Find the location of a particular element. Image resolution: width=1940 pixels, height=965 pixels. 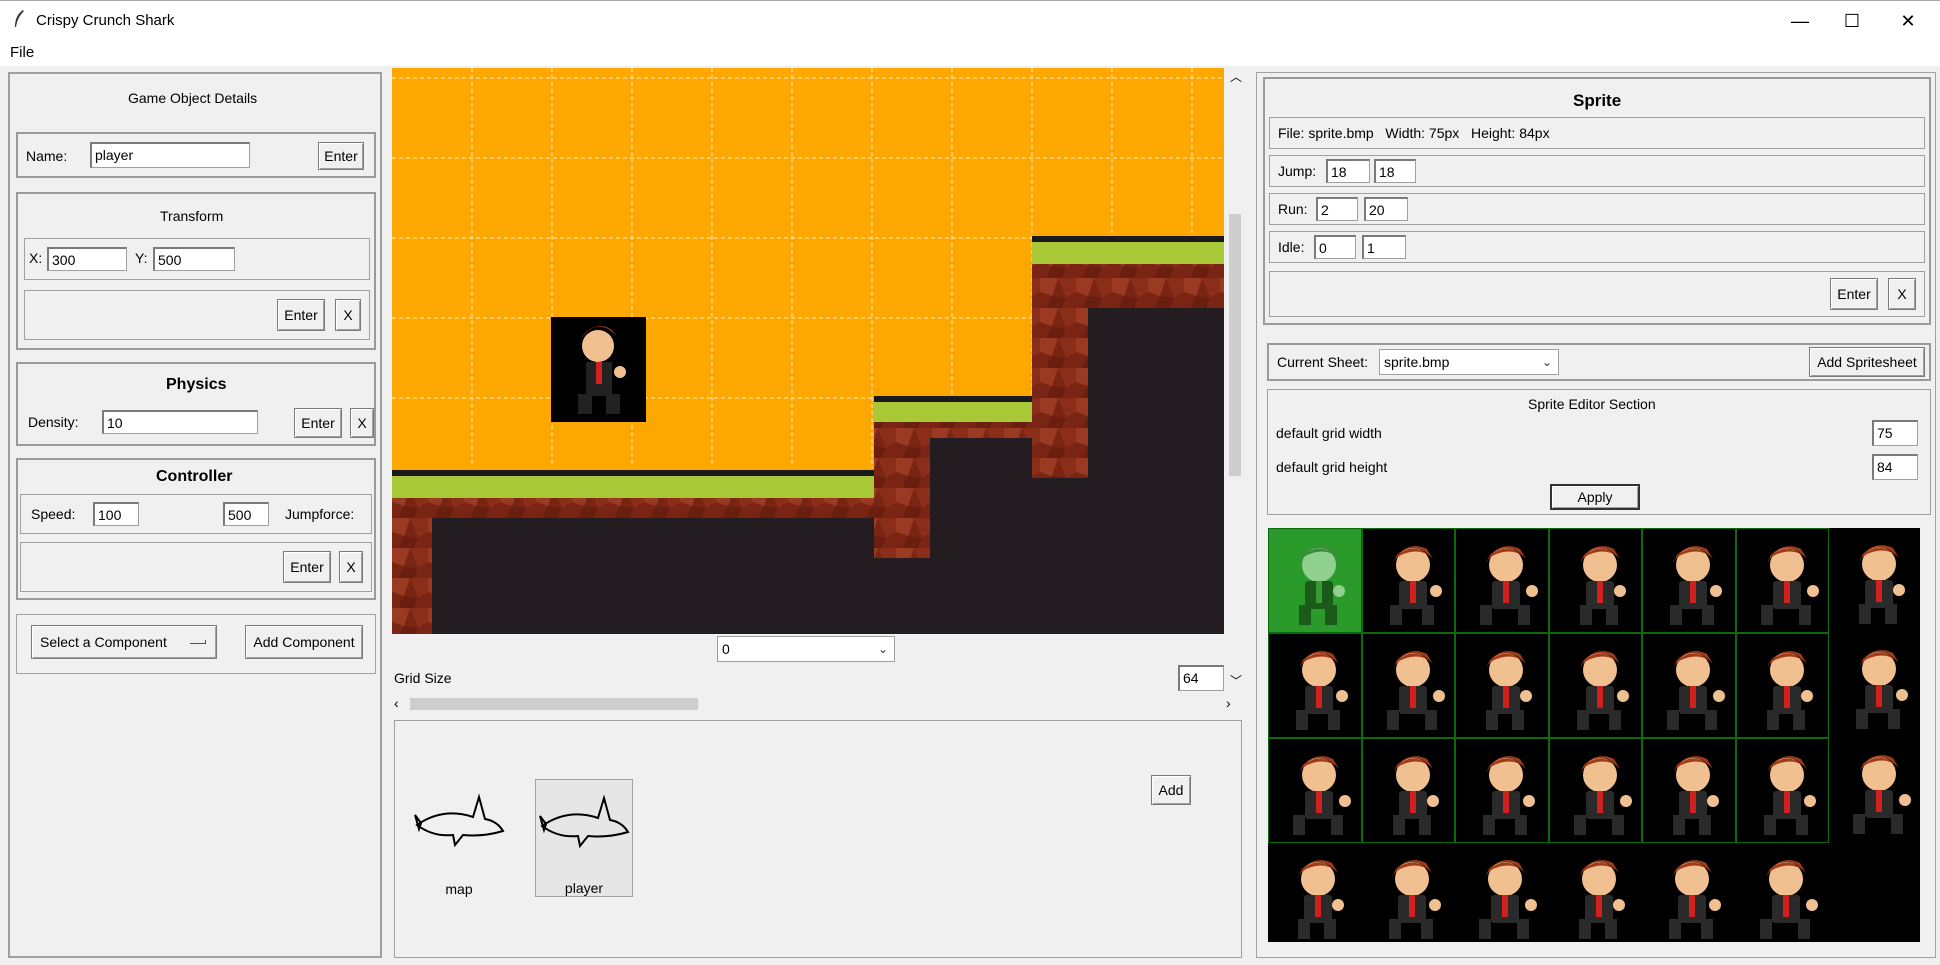

run-end-input: 20 is located at coordinates (1386, 209).